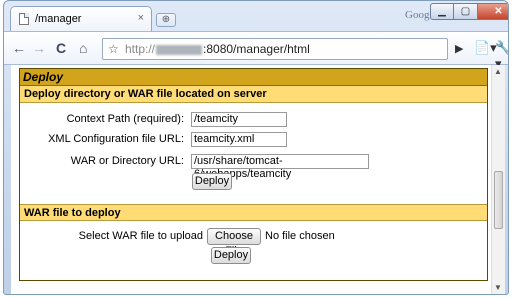  What do you see at coordinates (485, 48) in the screenshot?
I see `page-menu-icon: 📄▾` at bounding box center [485, 48].